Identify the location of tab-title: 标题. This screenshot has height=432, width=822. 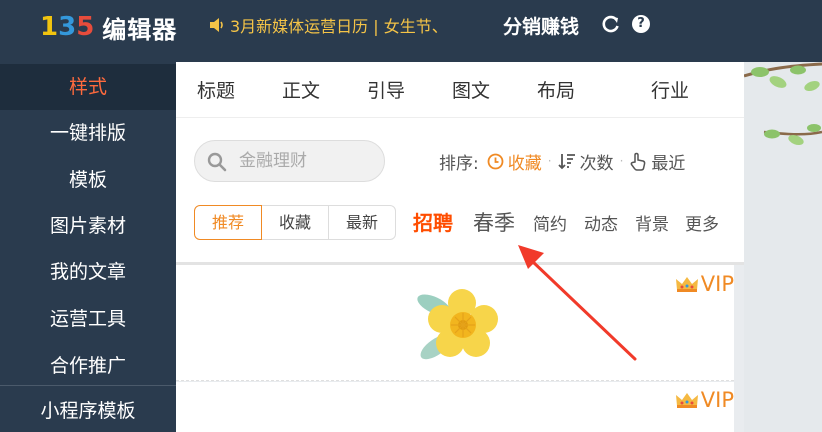
(216, 89).